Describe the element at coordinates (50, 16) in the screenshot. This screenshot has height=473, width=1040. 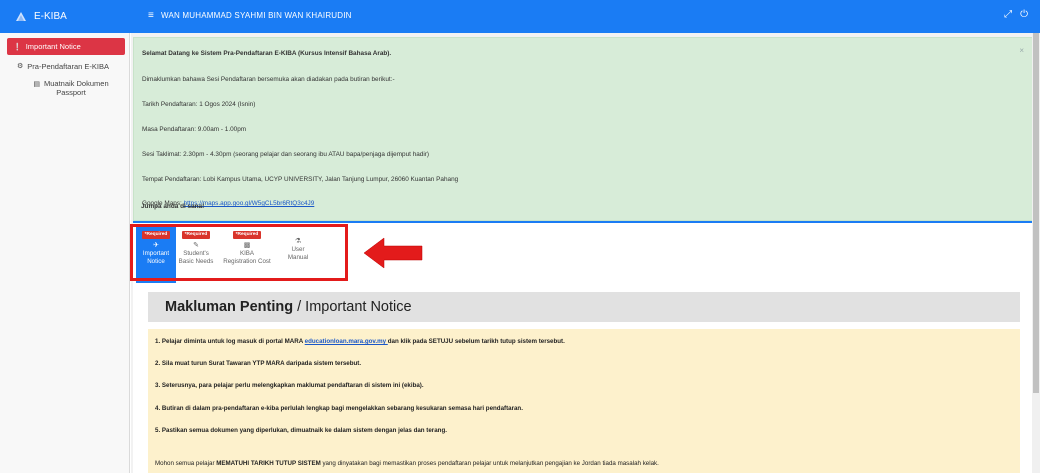
I see `app-name: E-KIBA` at that location.